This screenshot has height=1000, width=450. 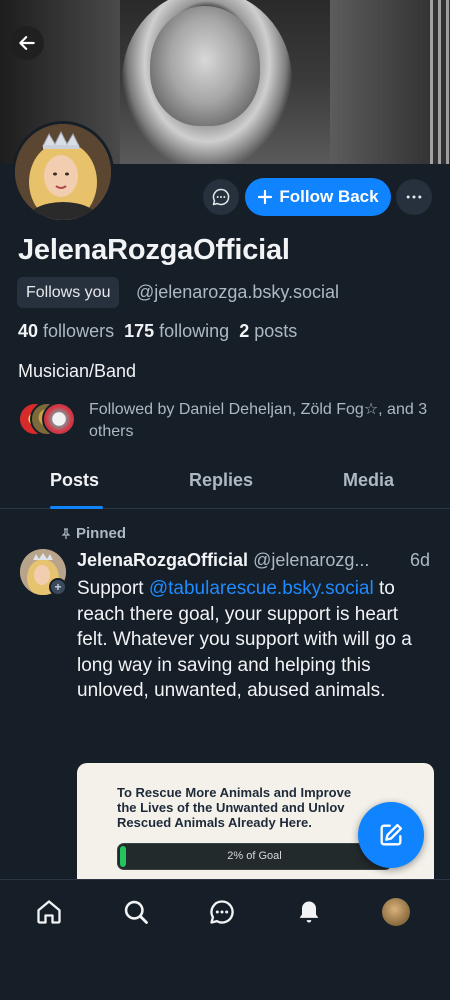 What do you see at coordinates (79, 331) in the screenshot?
I see `followers-label: followers` at bounding box center [79, 331].